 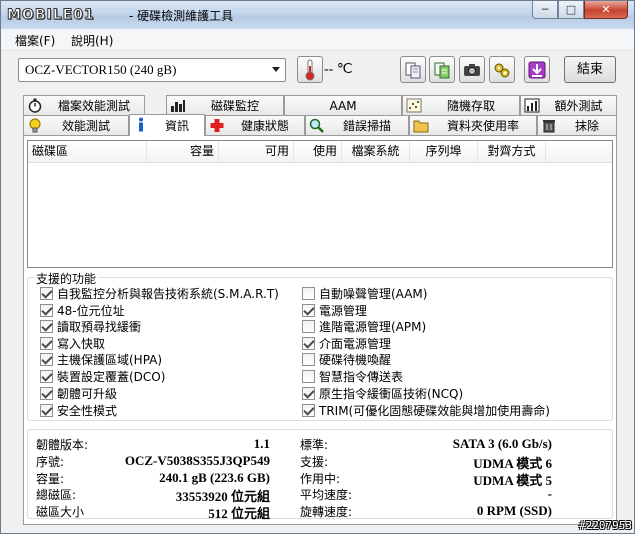 I want to click on tab-file-benchmark: 檔案效能測試, so click(x=84, y=105).